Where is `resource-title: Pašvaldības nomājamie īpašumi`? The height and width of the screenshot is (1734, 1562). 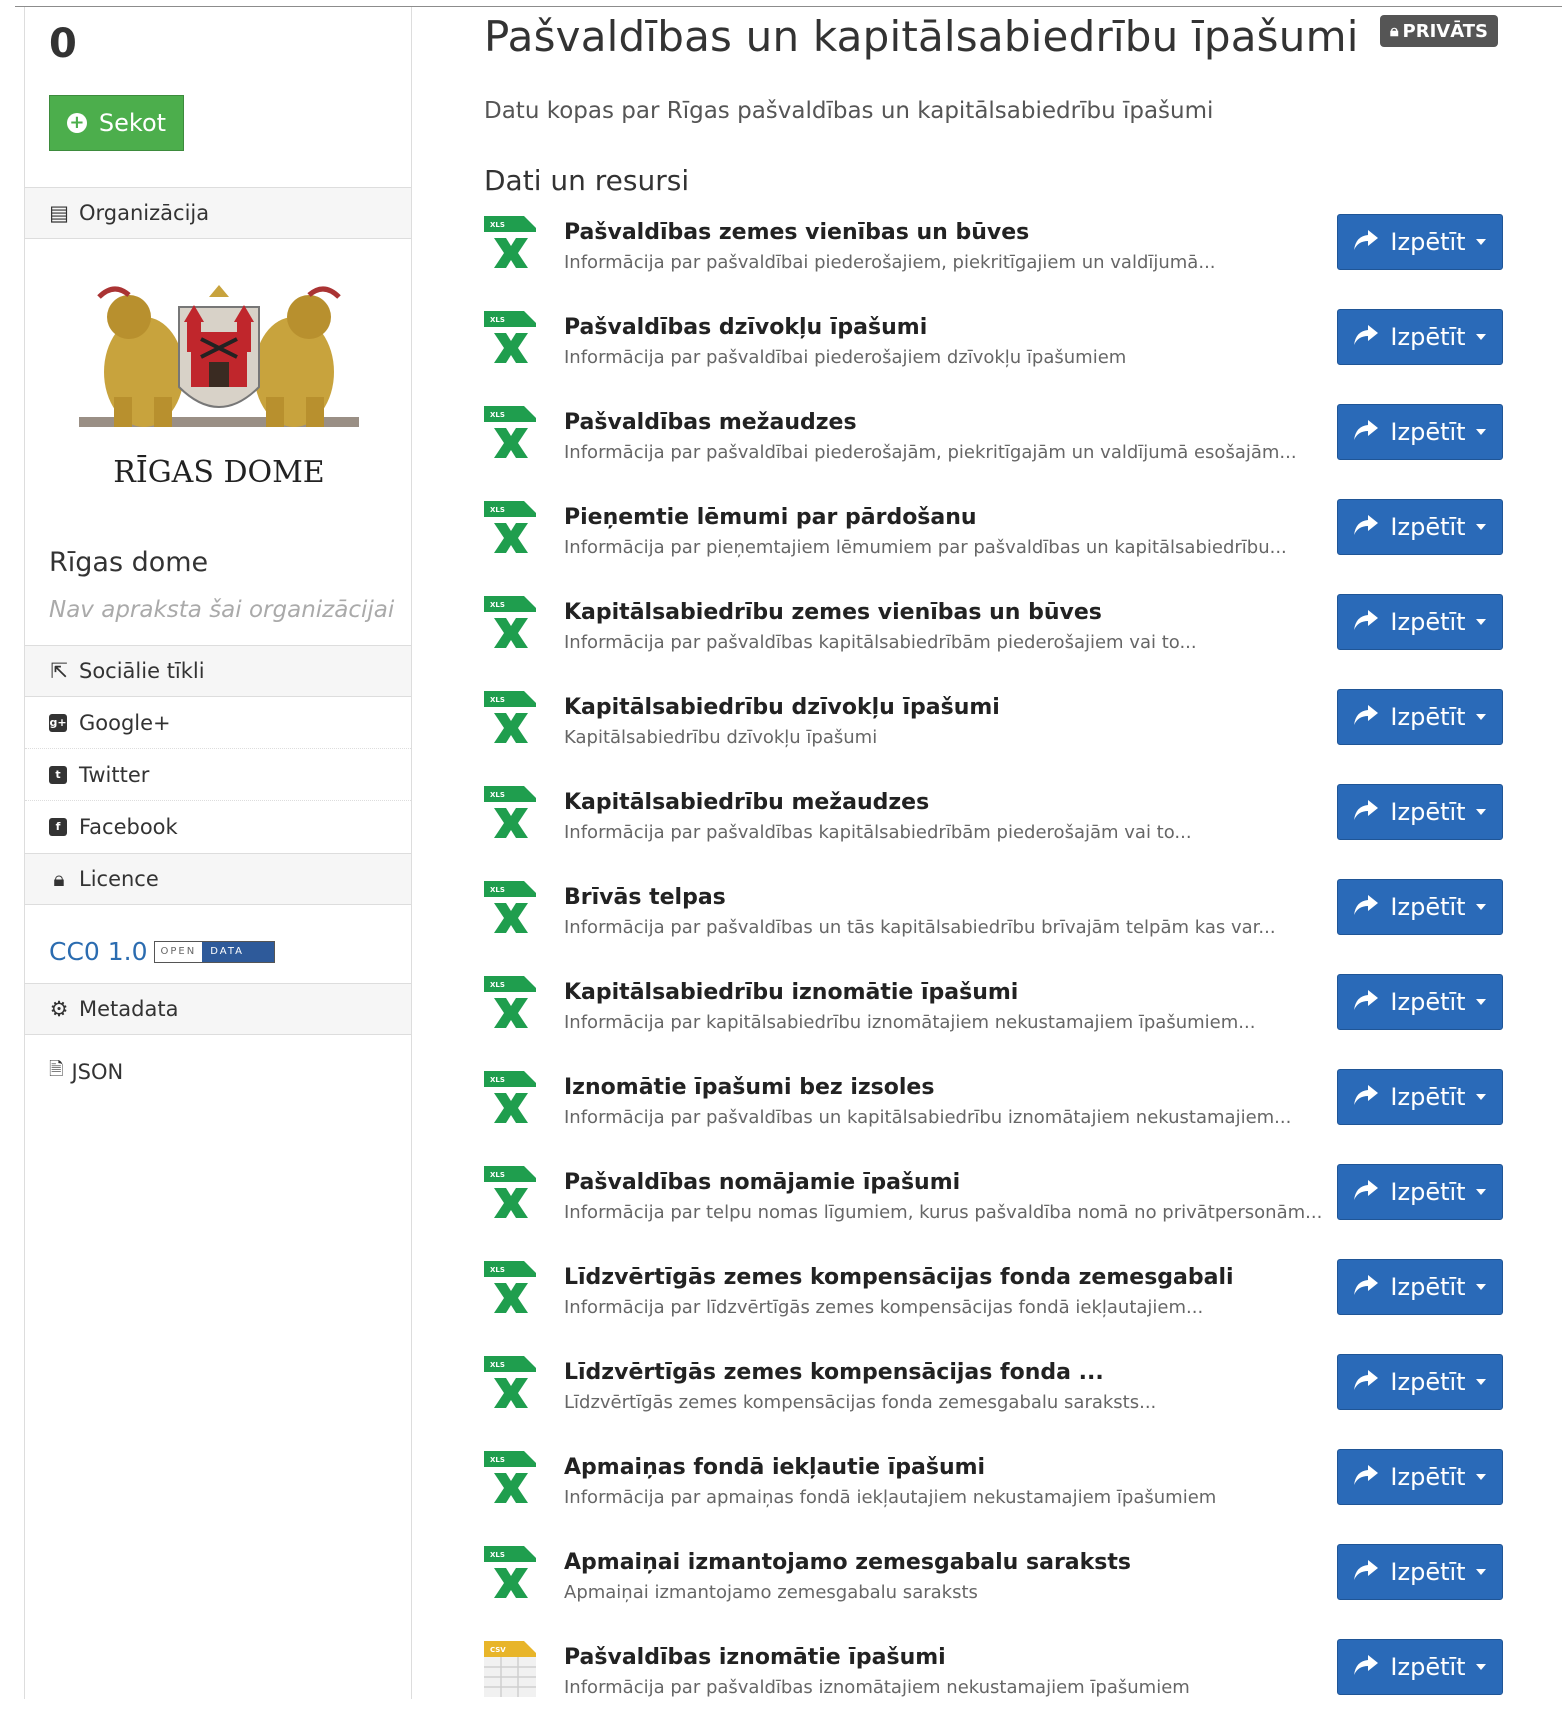 resource-title: Pašvaldības nomājamie īpašumi is located at coordinates (762, 1182).